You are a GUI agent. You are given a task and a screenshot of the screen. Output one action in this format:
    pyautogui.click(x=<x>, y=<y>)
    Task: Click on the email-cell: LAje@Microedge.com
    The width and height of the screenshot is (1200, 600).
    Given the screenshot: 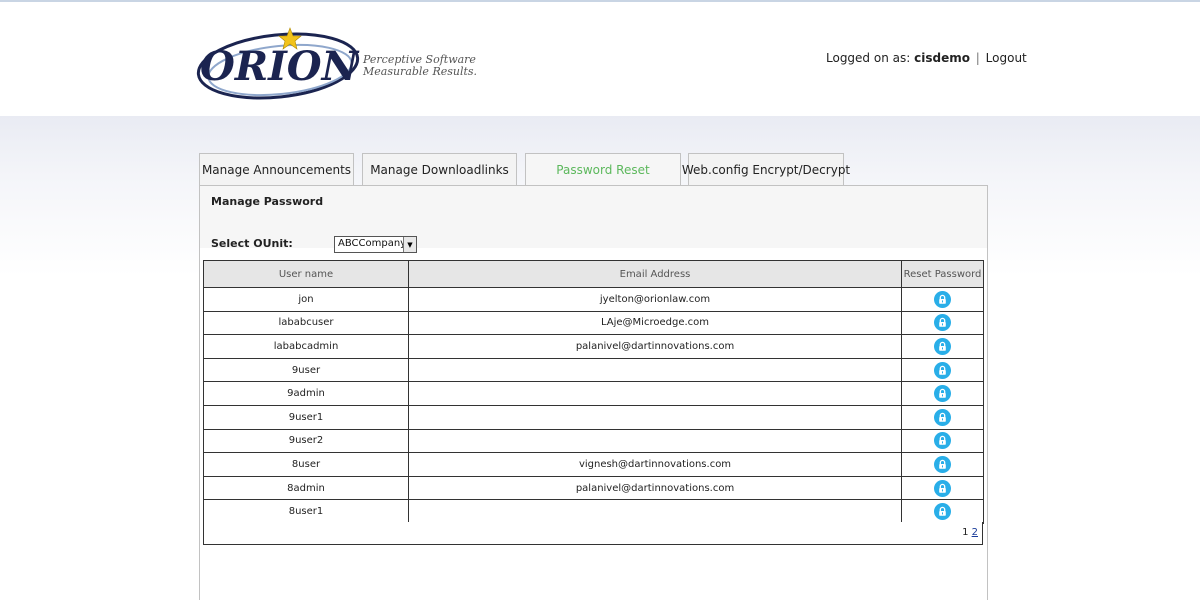 What is the action you would take?
    pyautogui.click(x=655, y=323)
    